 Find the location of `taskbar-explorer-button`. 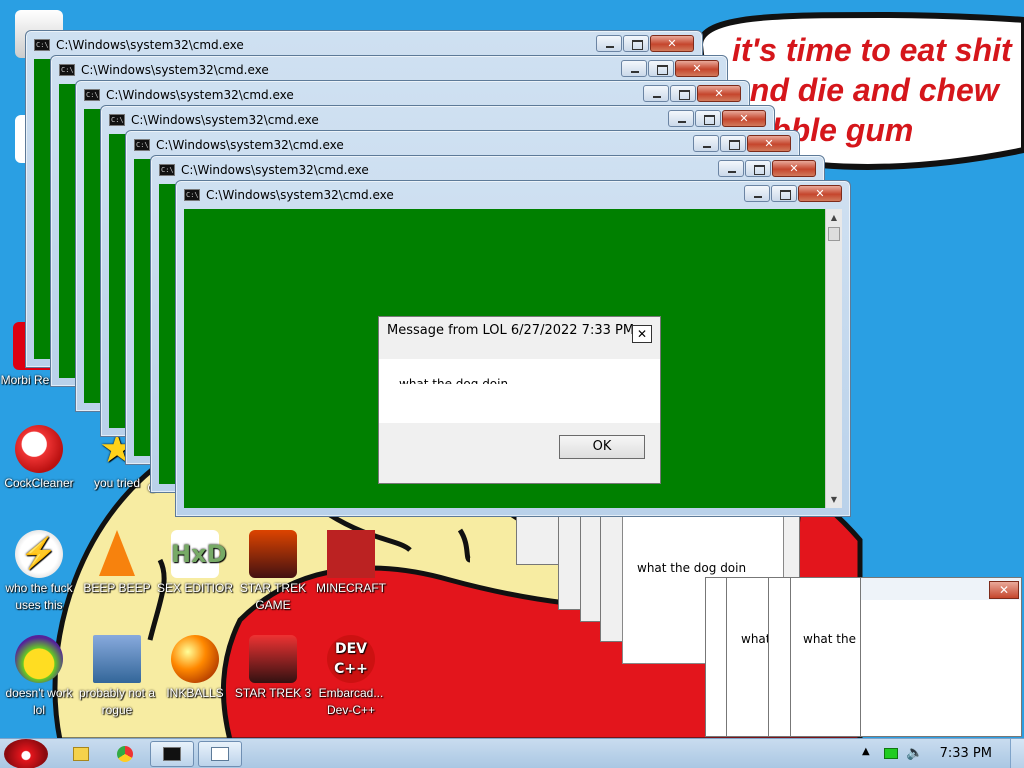

taskbar-explorer-button is located at coordinates (81, 754).